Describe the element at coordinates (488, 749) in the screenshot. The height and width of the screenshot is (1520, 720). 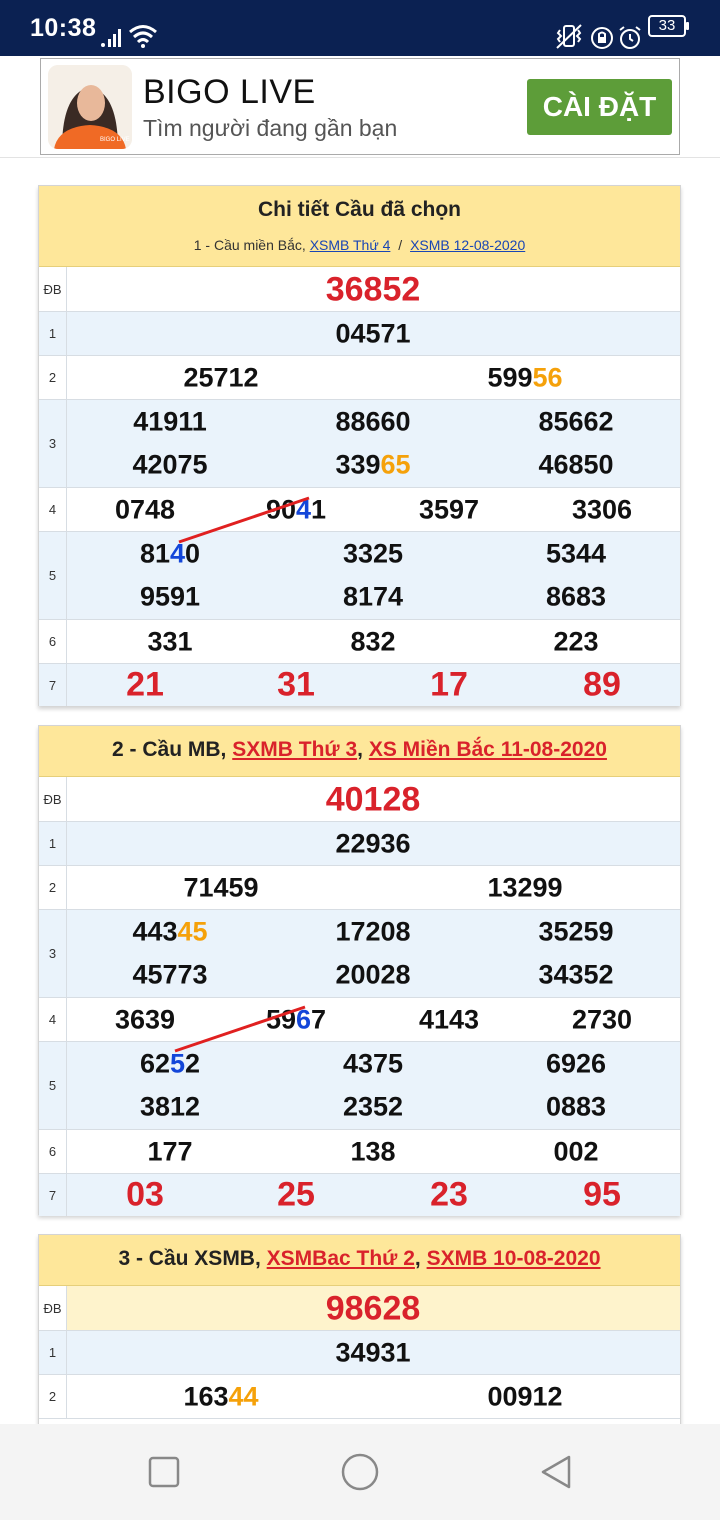
I see `link-xs-mien-bac-11-08-2020: XS Miền Bắc 11-08-2020` at that location.